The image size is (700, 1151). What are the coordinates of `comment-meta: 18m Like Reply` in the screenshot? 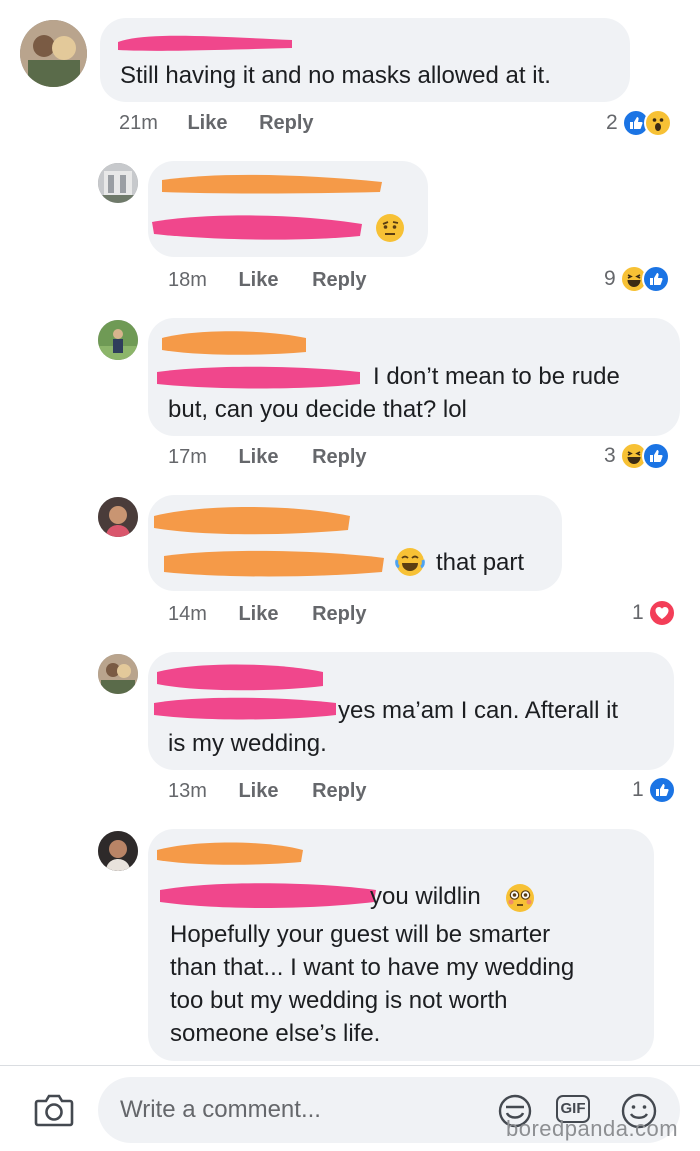 It's located at (267, 280).